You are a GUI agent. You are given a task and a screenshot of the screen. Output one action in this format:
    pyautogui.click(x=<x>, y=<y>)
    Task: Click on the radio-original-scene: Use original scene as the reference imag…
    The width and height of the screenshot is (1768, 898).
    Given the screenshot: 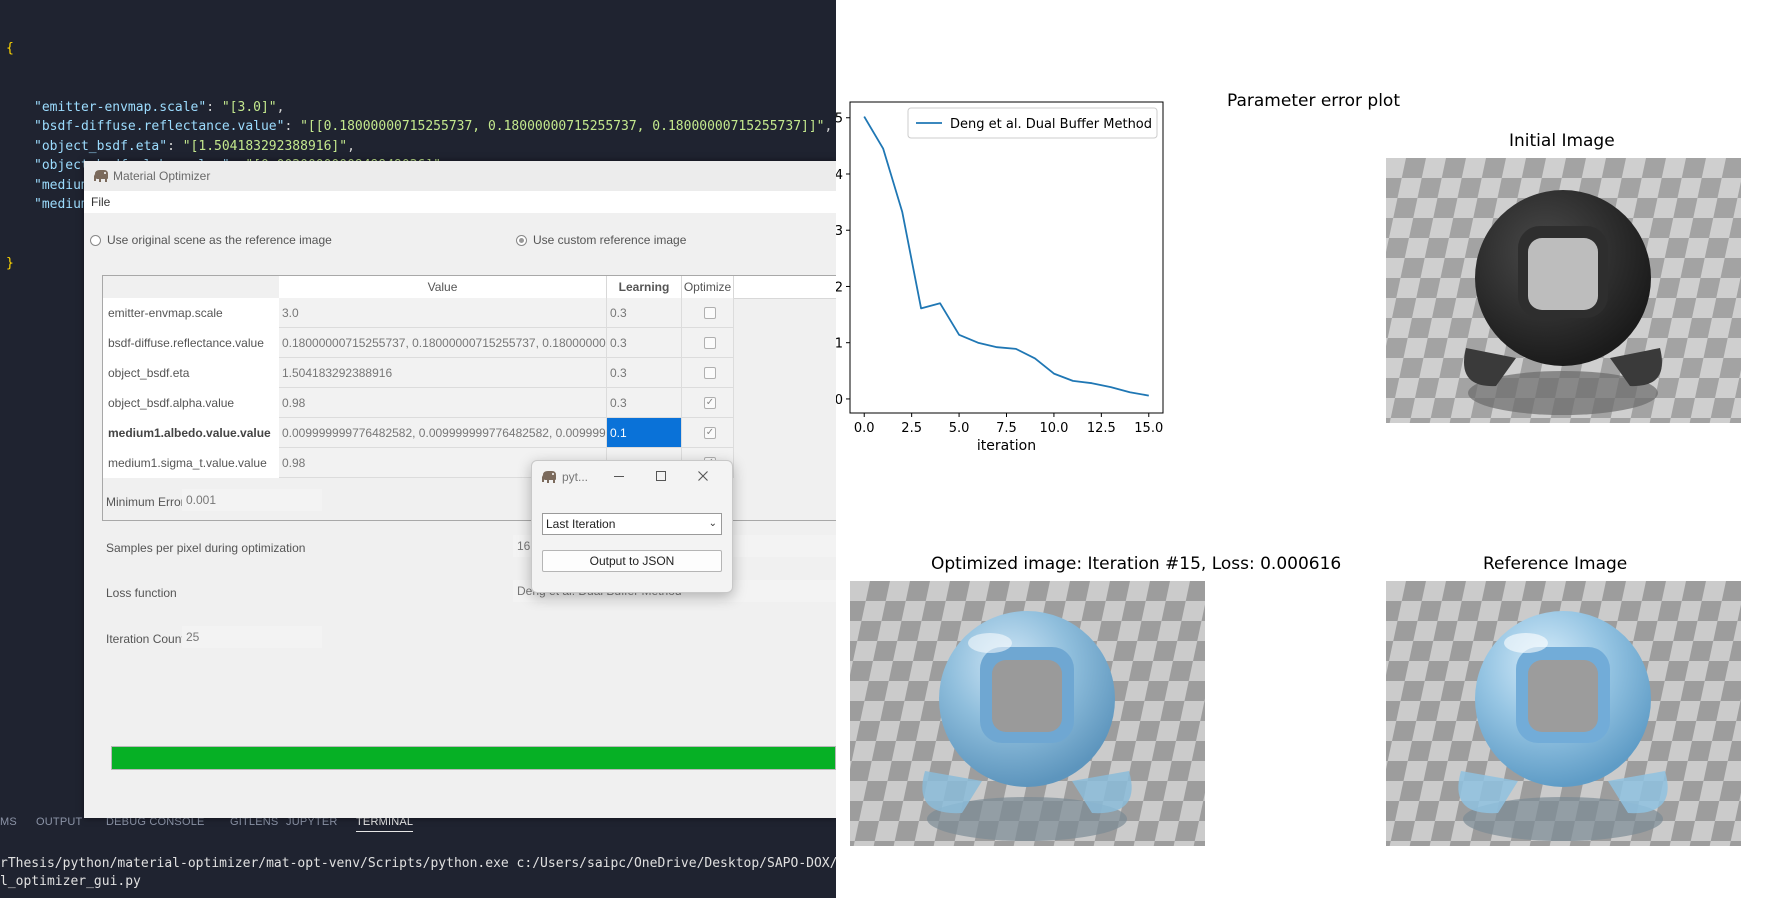 What is the action you would take?
    pyautogui.click(x=211, y=240)
    